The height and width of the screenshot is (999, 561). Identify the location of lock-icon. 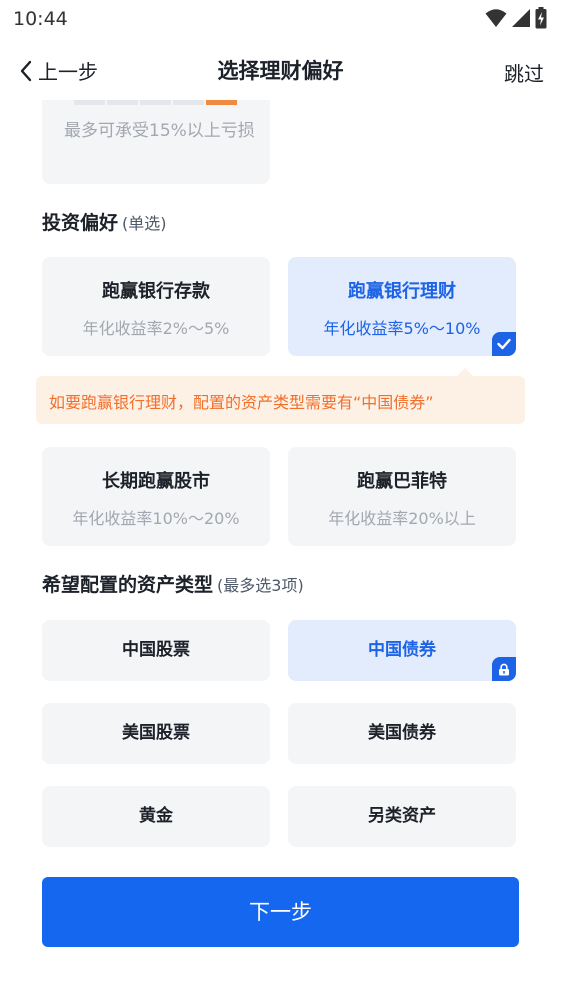
(504, 669).